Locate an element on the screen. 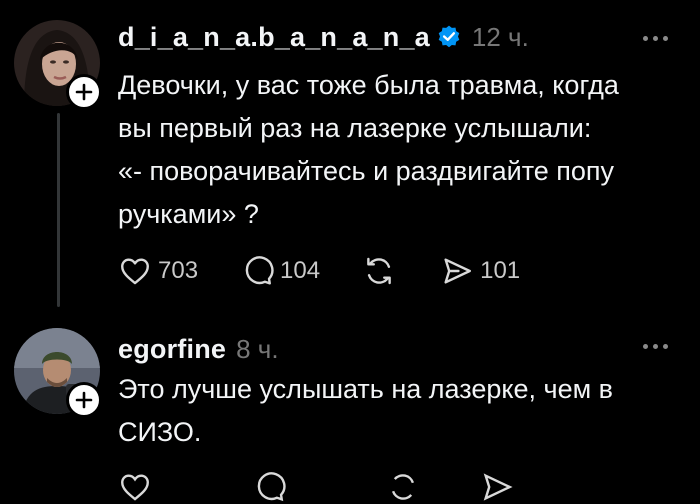 This screenshot has width=700, height=504. post-actions: 703 104 101 is located at coordinates (340, 271).